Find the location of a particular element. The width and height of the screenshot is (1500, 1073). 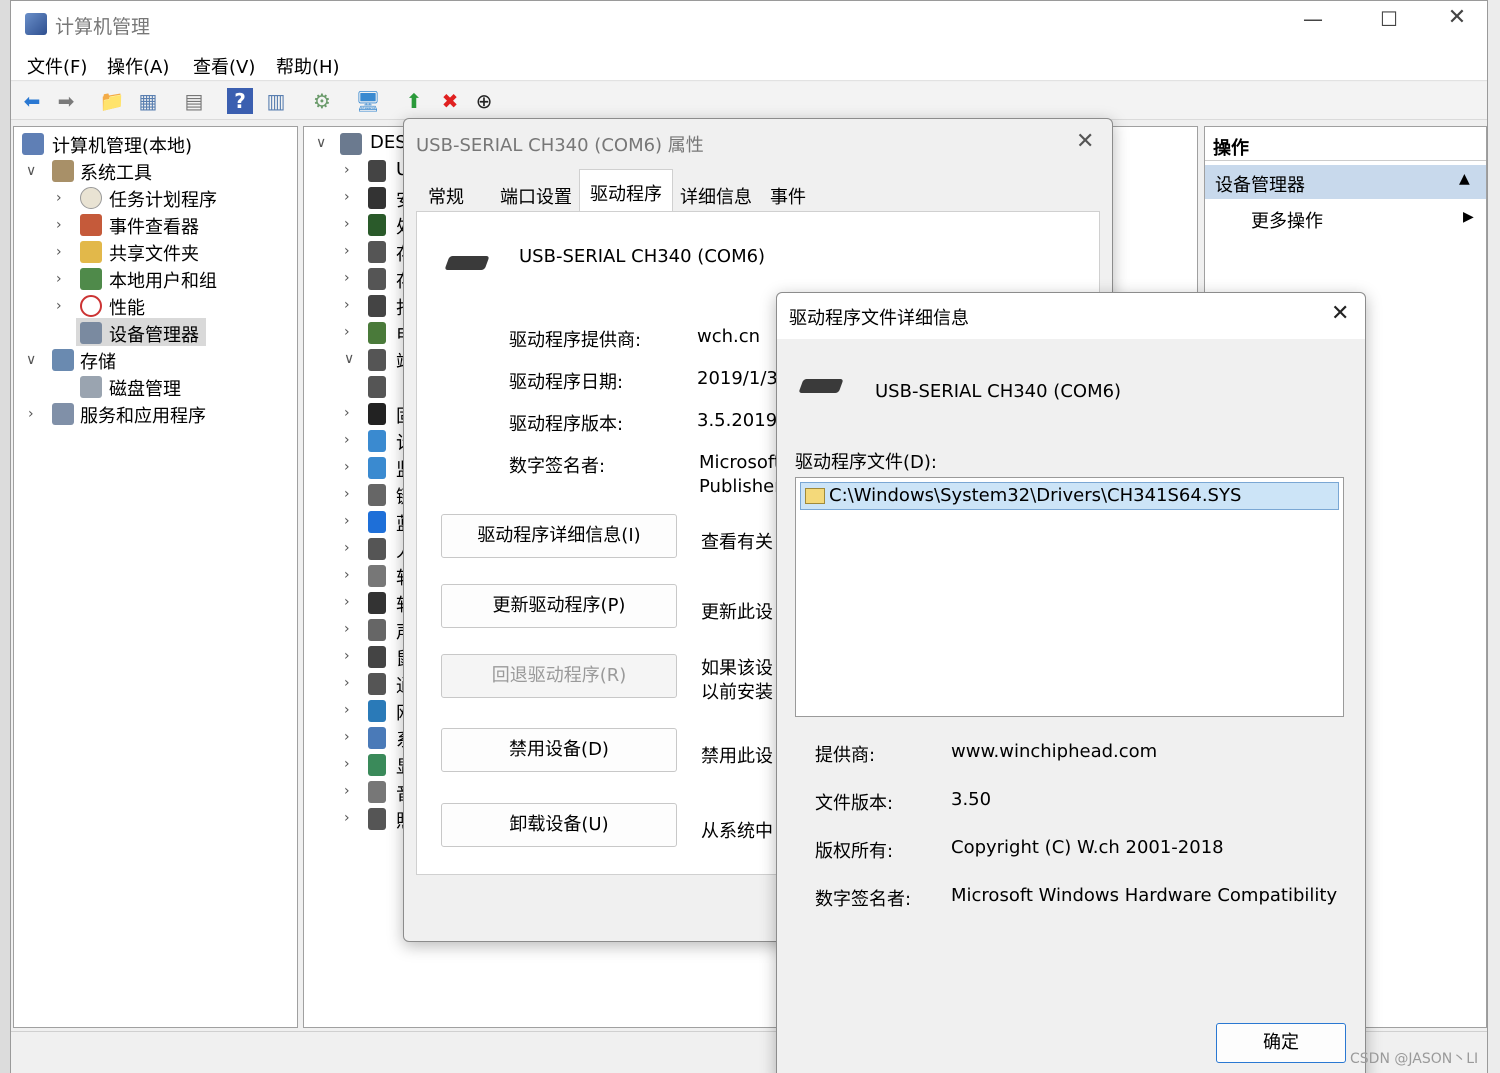

rollback-driver-button: 回退驱动程序(R) is located at coordinates (559, 676).